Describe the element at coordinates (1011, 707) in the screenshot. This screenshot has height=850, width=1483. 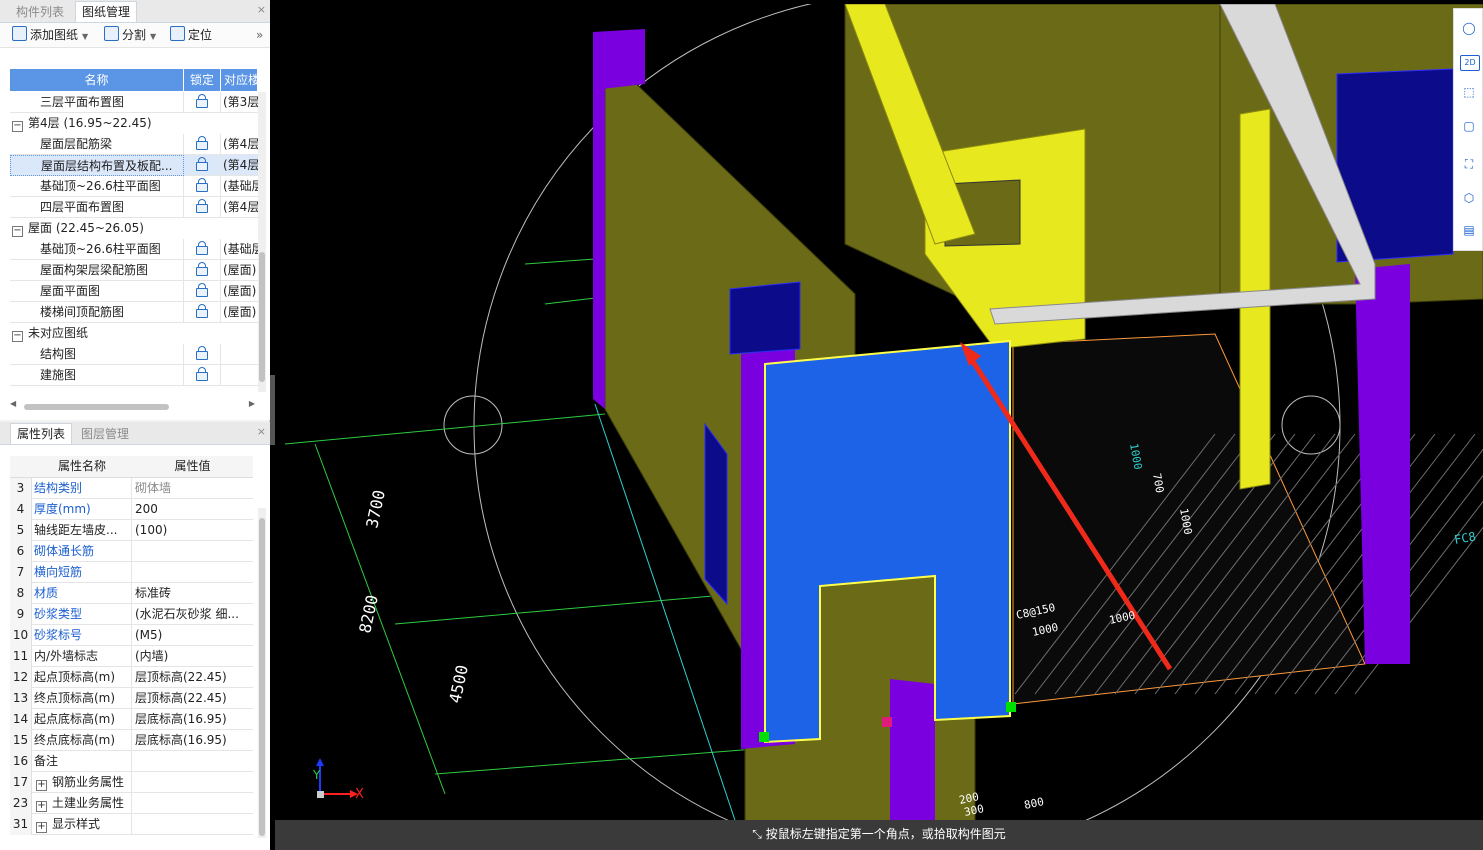
I see `grip-point-end` at that location.